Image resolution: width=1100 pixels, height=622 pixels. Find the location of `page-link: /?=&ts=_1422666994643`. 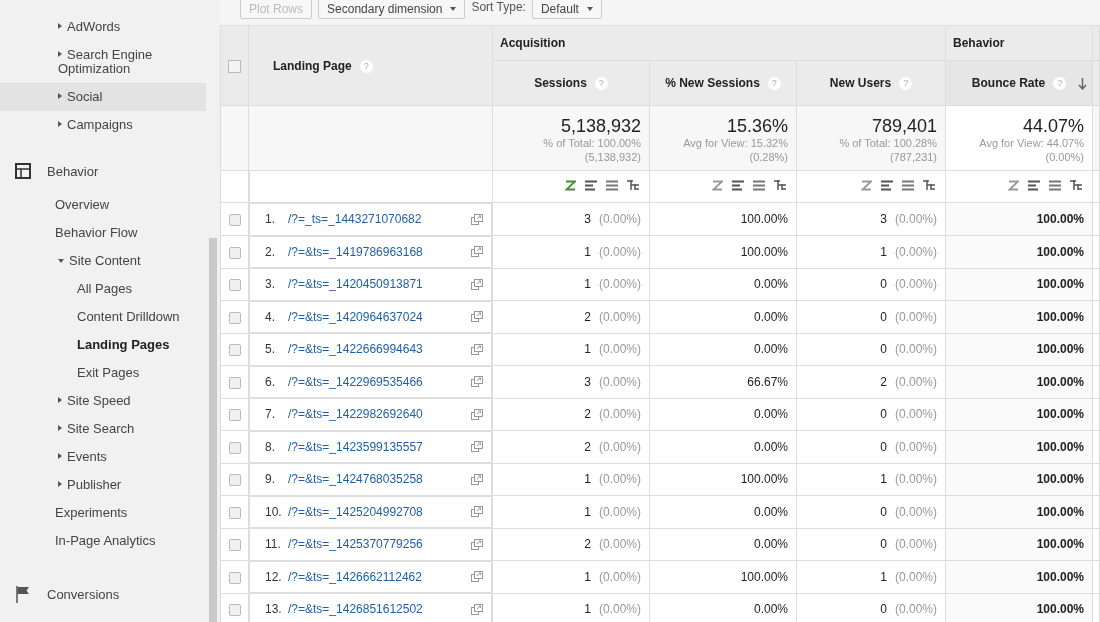

page-link: /?=&ts=_1422666994643 is located at coordinates (379, 349).